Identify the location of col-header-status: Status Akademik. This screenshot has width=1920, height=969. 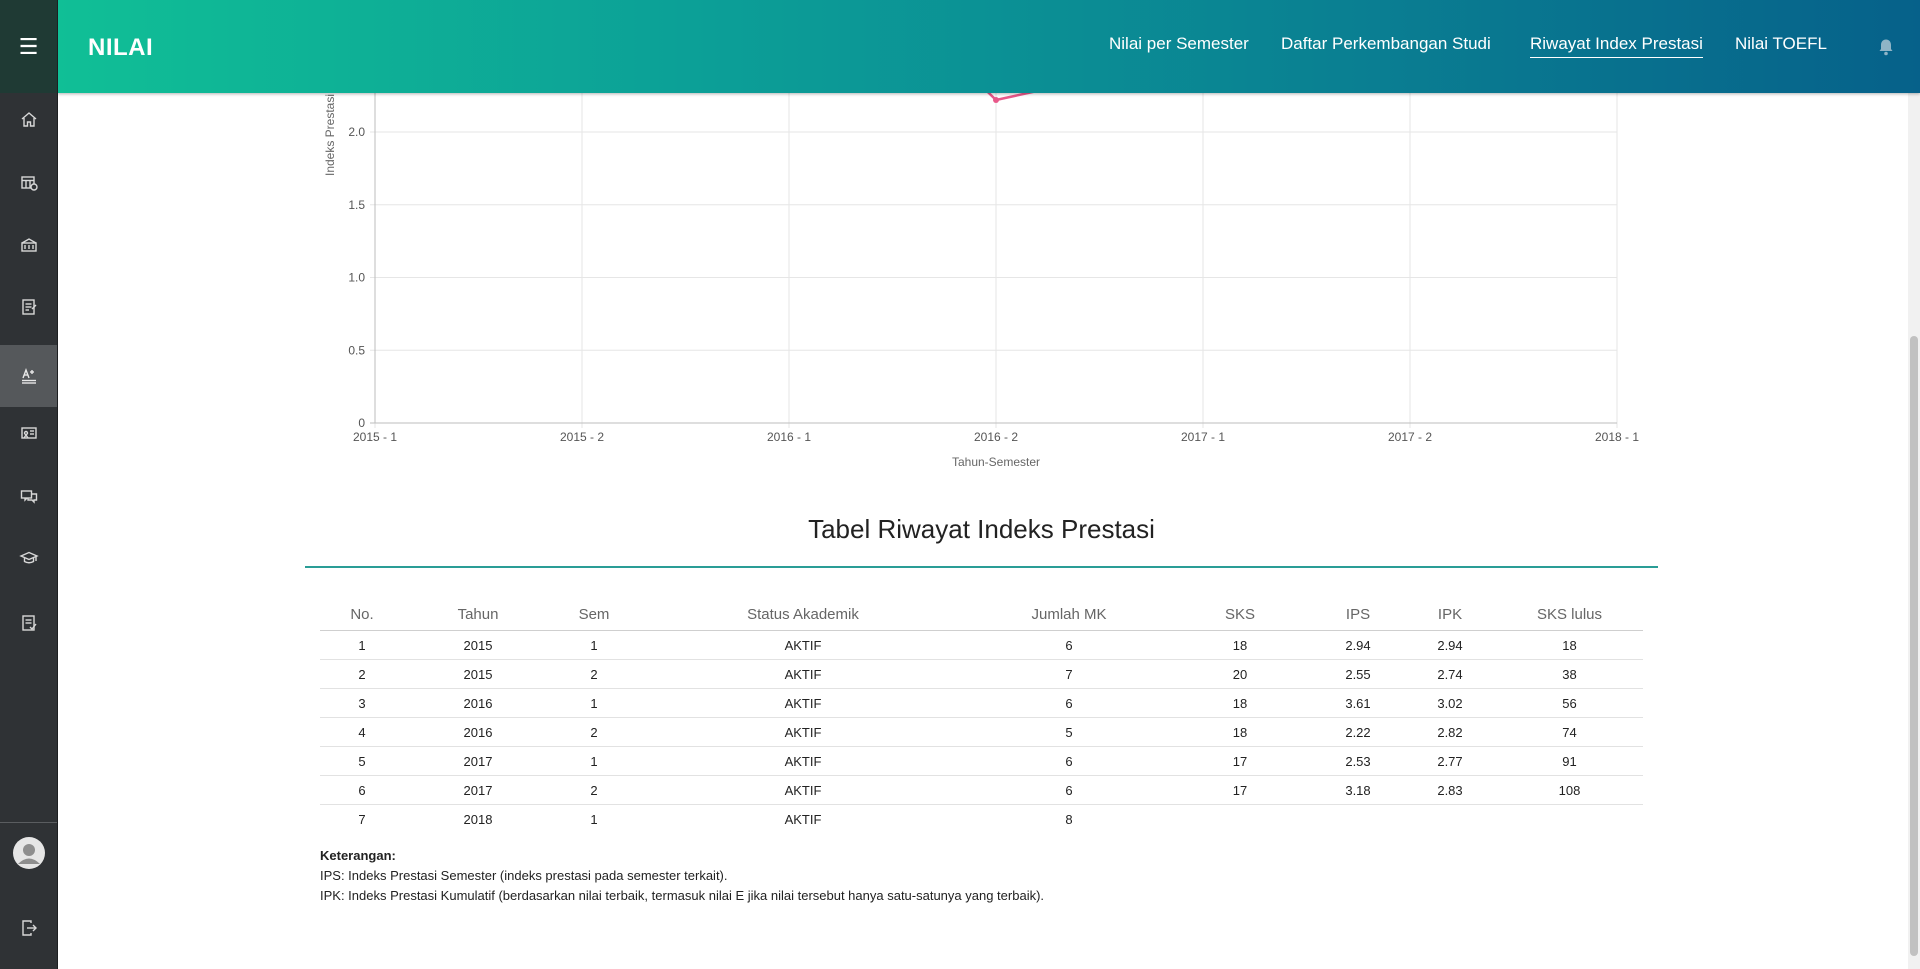
(803, 614).